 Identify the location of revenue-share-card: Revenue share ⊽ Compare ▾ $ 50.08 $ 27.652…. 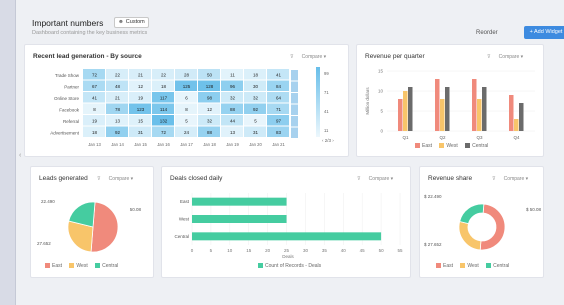
(481, 222).